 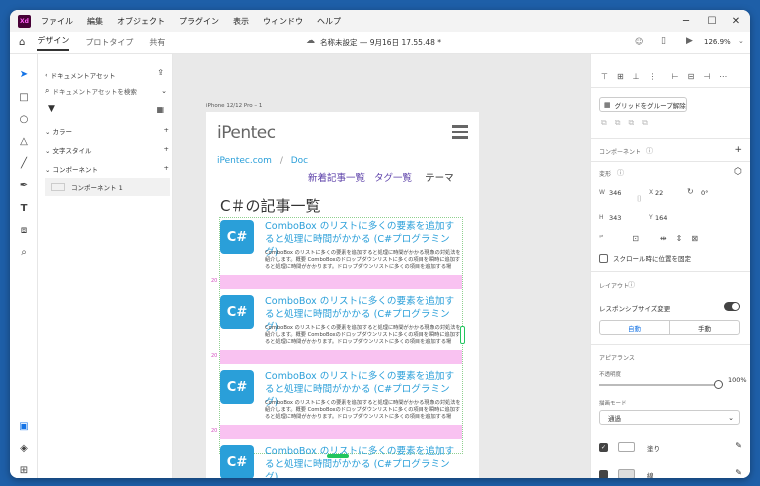 What do you see at coordinates (234, 106) in the screenshot?
I see `artboard-name: iPhone 12/12 Pro – 1` at bounding box center [234, 106].